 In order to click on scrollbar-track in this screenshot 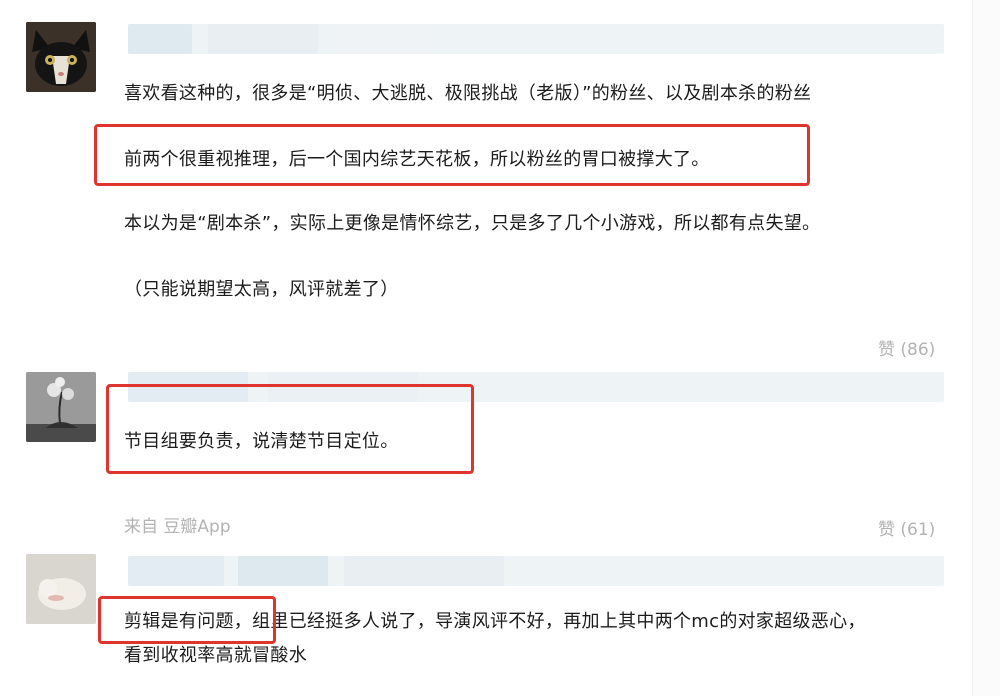, I will do `click(986, 348)`.